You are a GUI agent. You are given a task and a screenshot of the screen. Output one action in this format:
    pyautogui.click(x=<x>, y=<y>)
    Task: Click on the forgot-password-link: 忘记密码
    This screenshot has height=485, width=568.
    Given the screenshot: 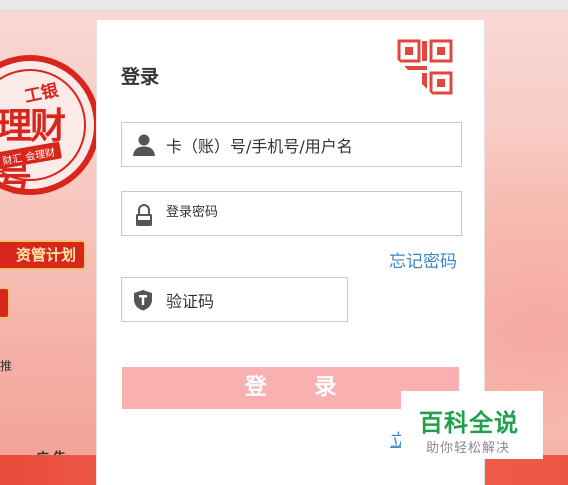 What is the action you would take?
    pyautogui.click(x=423, y=259)
    